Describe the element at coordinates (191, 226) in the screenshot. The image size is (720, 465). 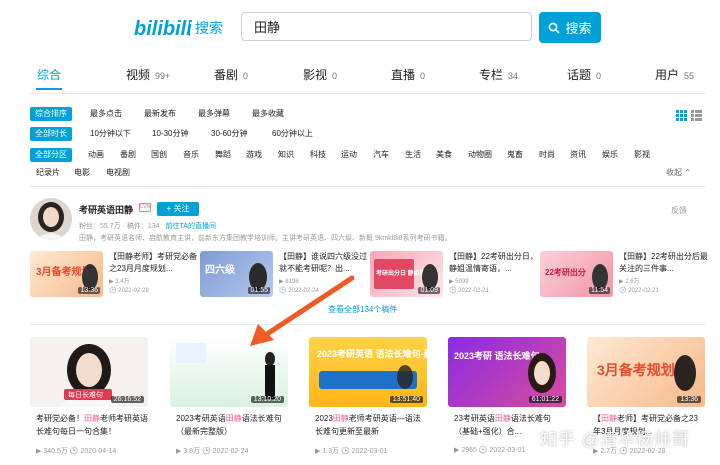
I see `live-room-link: 前往TA的直播间` at that location.